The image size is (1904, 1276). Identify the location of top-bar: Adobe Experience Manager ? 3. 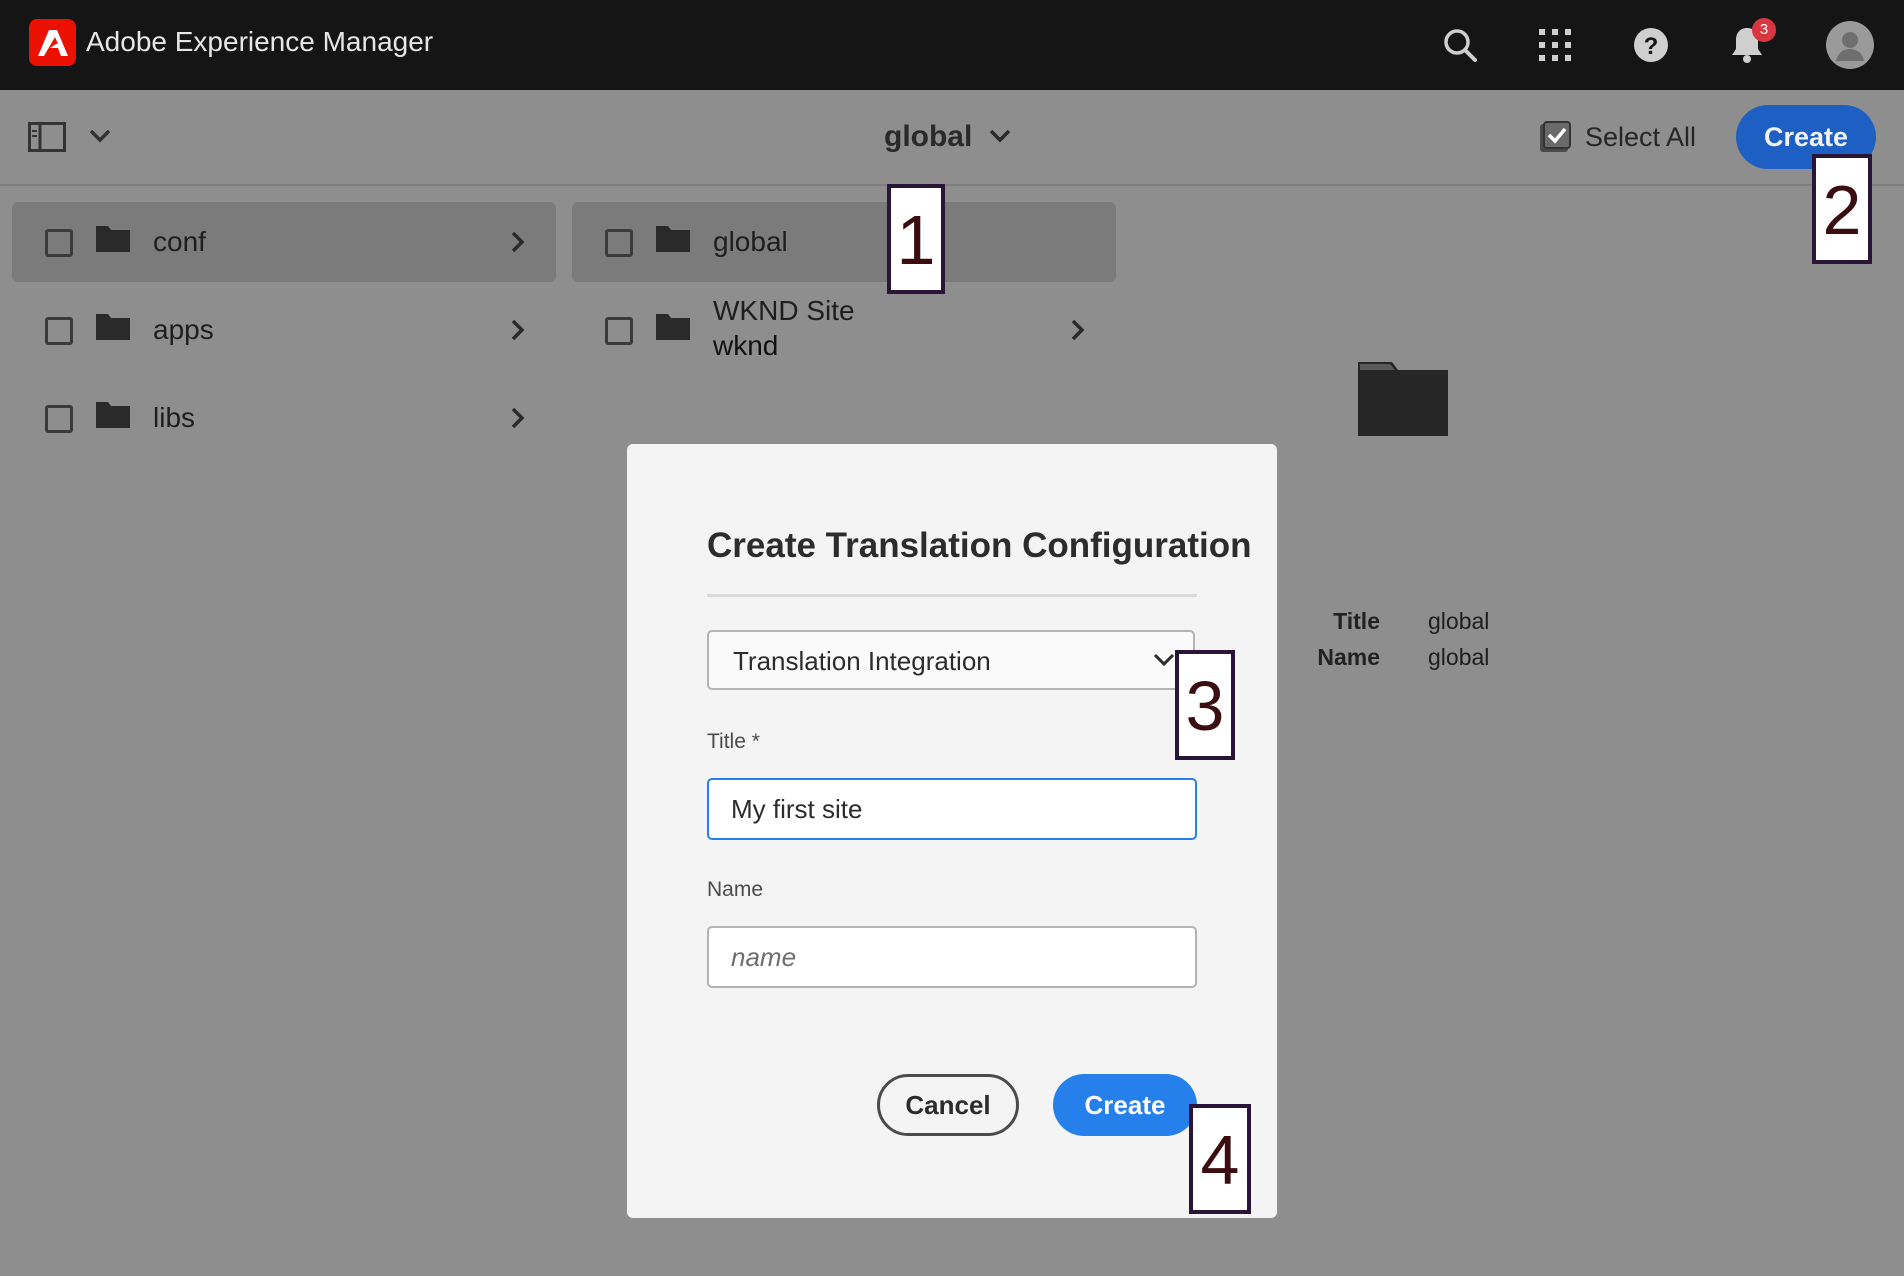
(952, 45).